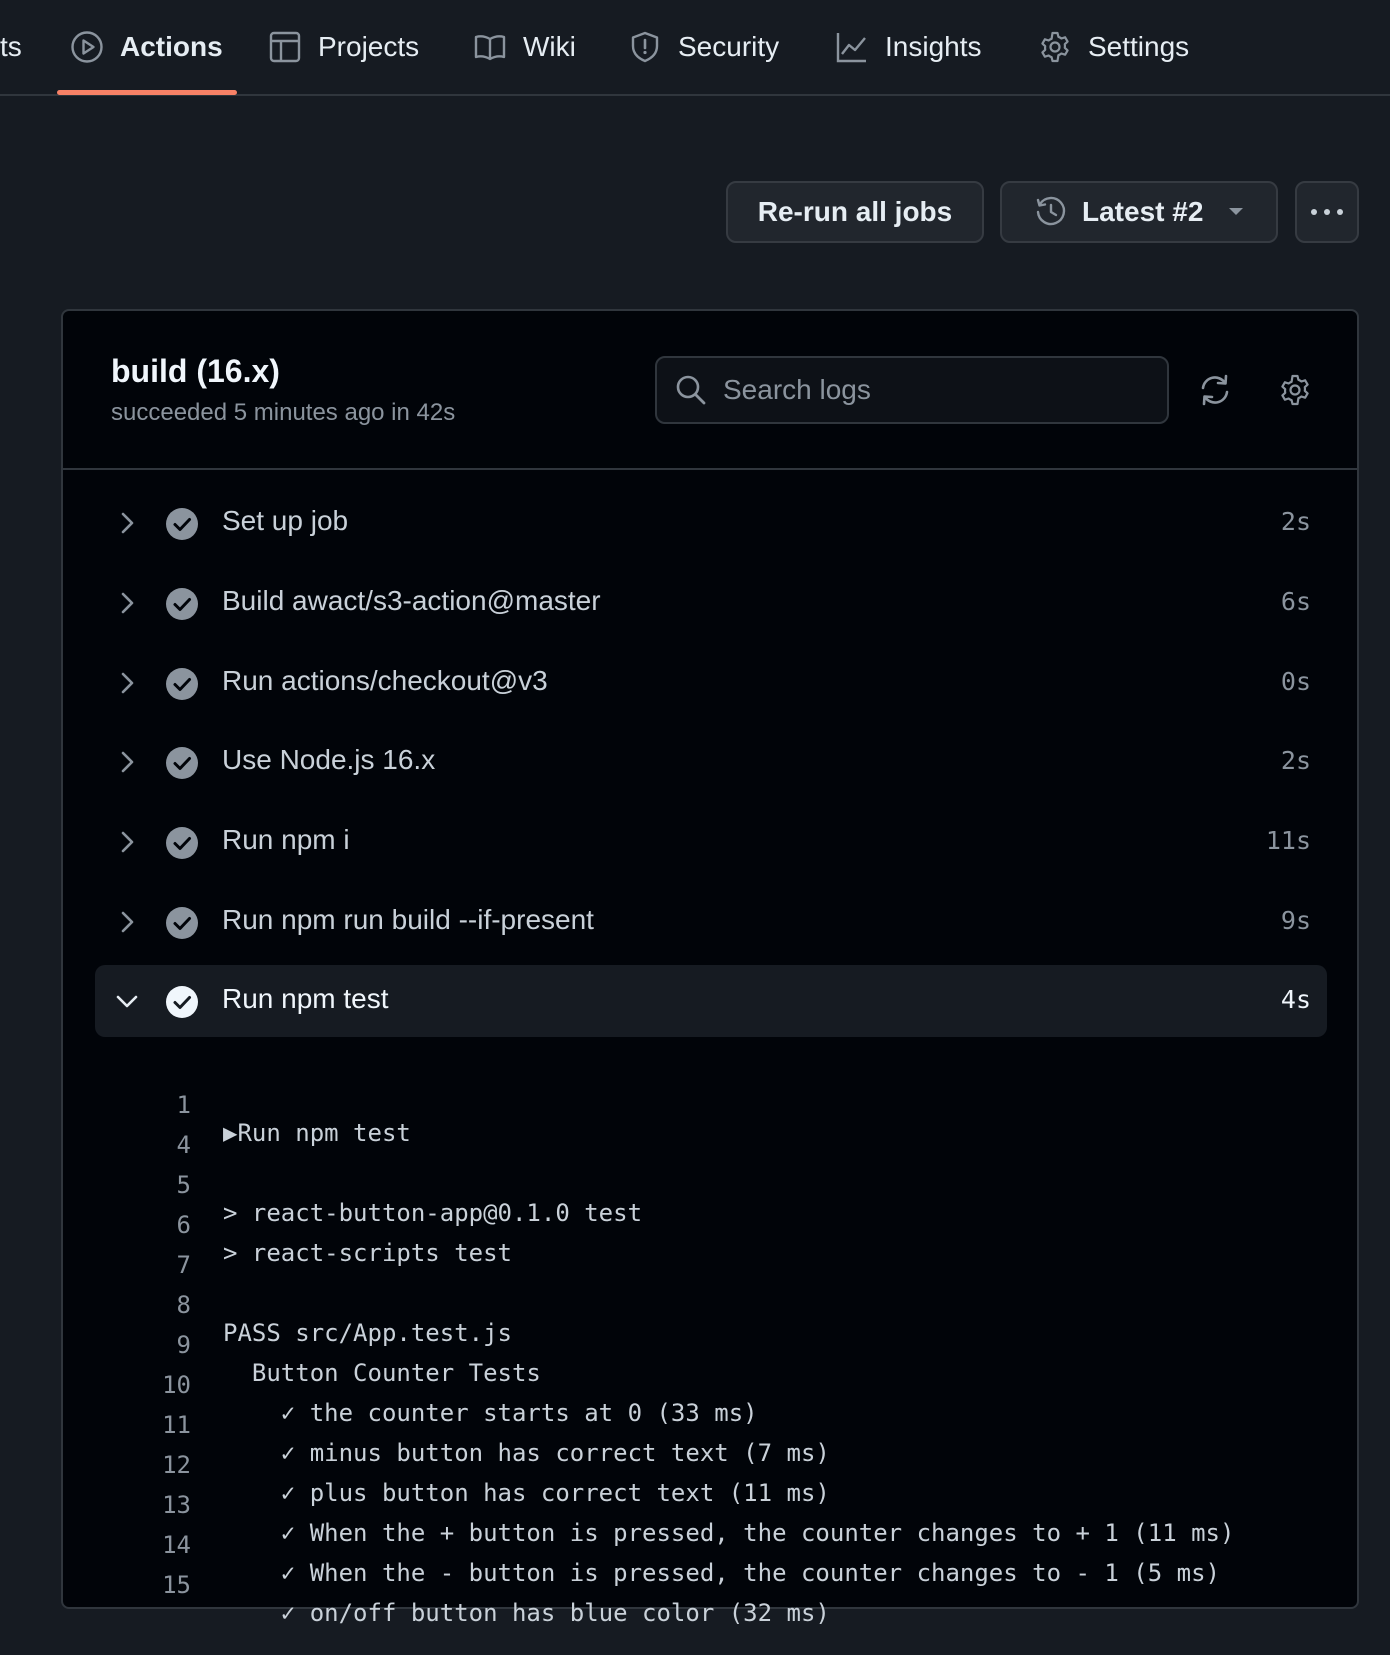 The height and width of the screenshot is (1655, 1390). What do you see at coordinates (1288, 840) in the screenshot?
I see `step-duration: 11s` at bounding box center [1288, 840].